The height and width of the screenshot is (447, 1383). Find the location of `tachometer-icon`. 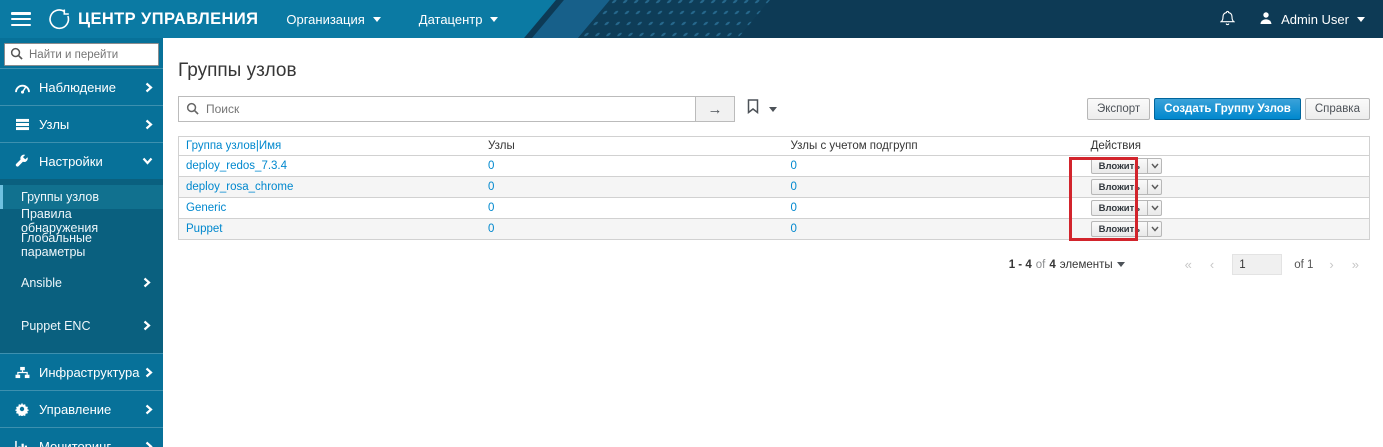

tachometer-icon is located at coordinates (22, 87).